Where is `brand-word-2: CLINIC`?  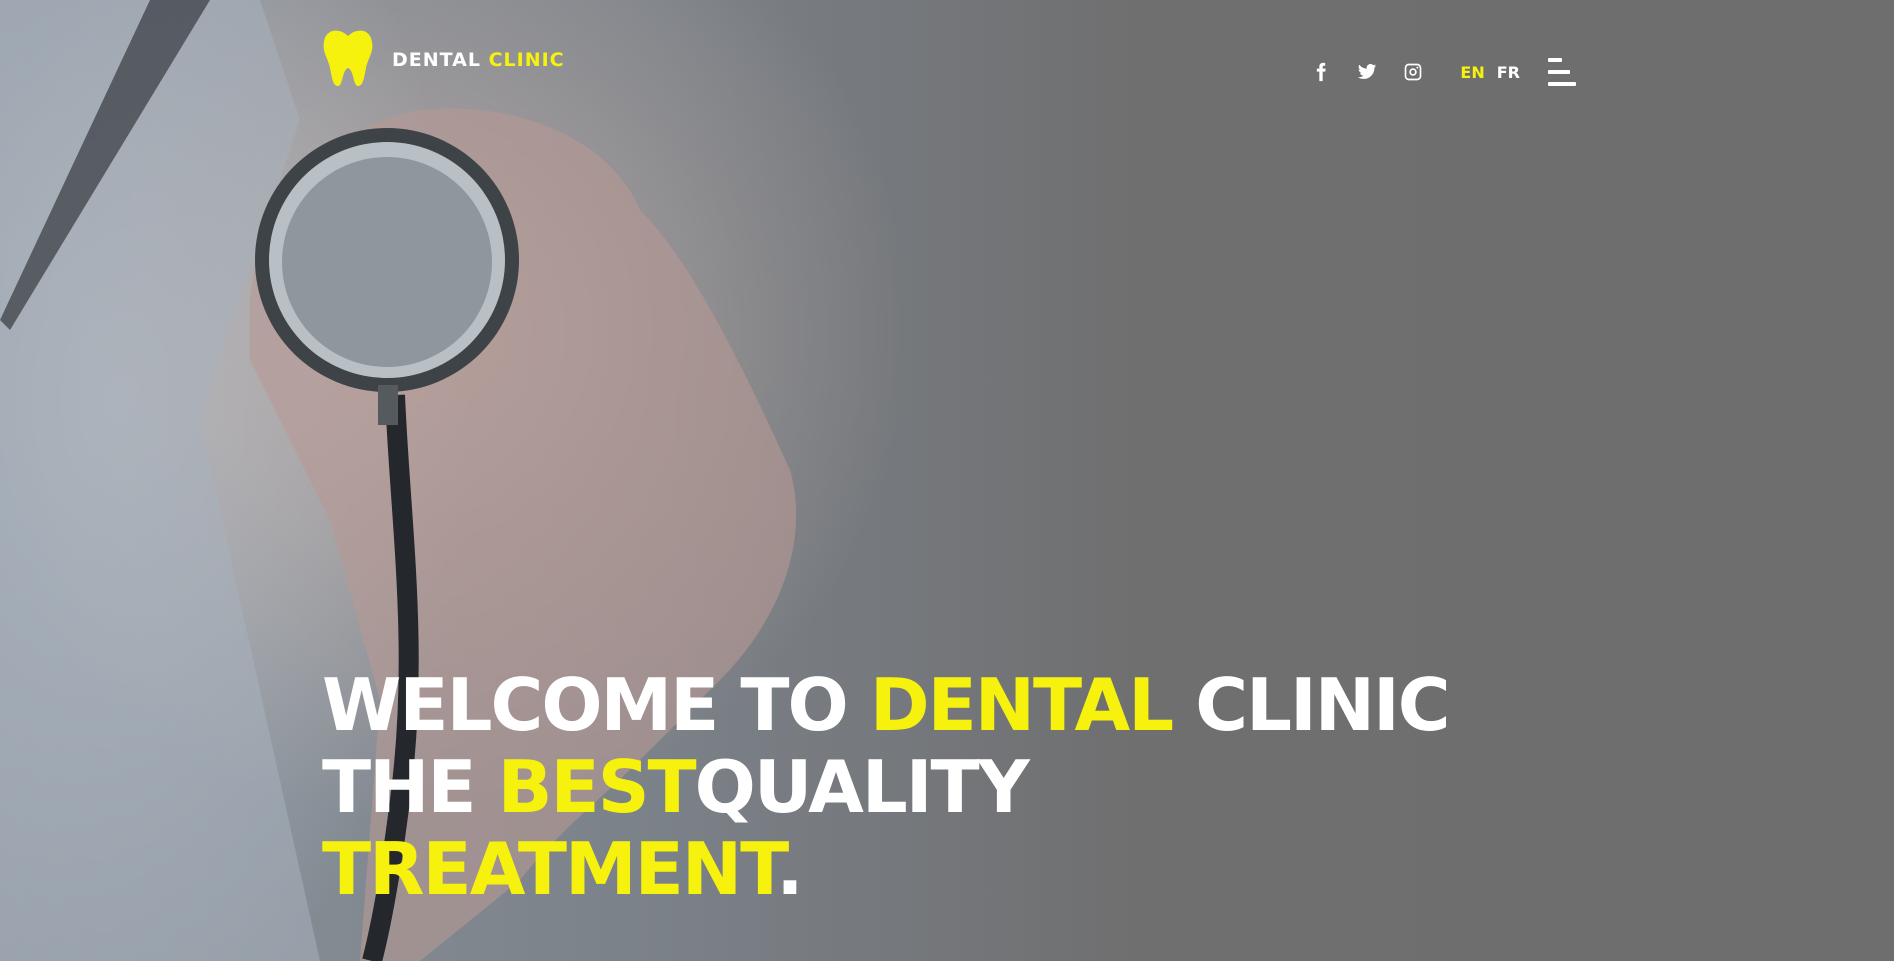
brand-word-2: CLINIC is located at coordinates (526, 60).